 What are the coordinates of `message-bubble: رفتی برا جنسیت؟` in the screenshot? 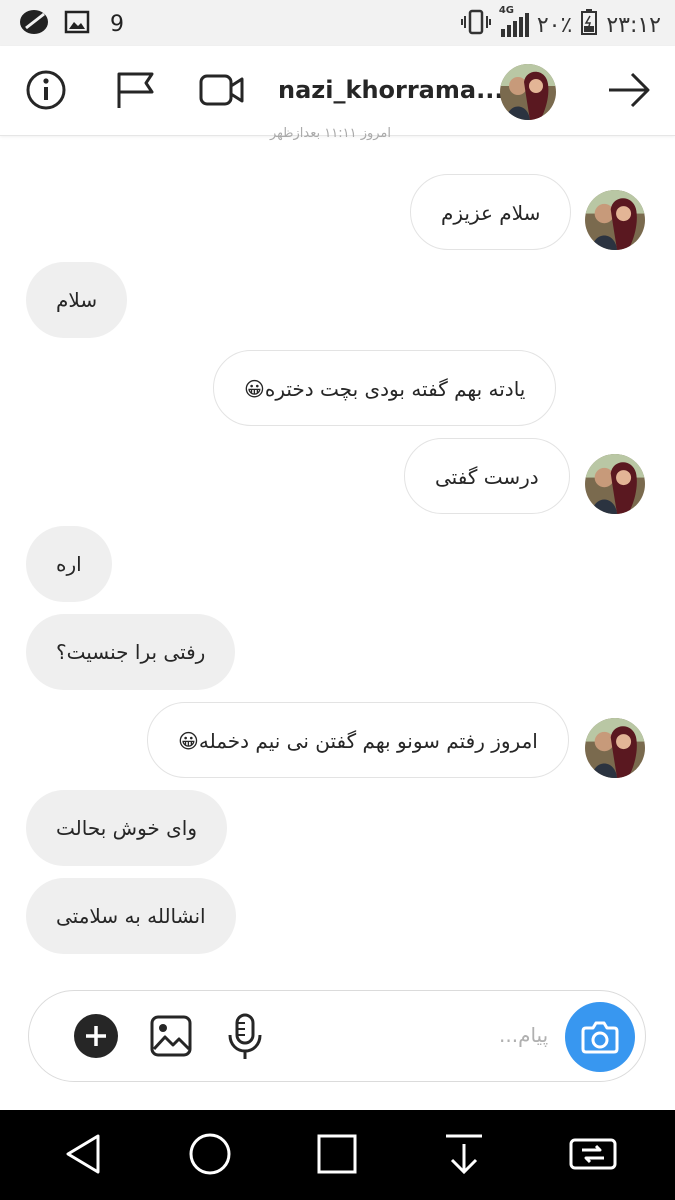 It's located at (131, 652).